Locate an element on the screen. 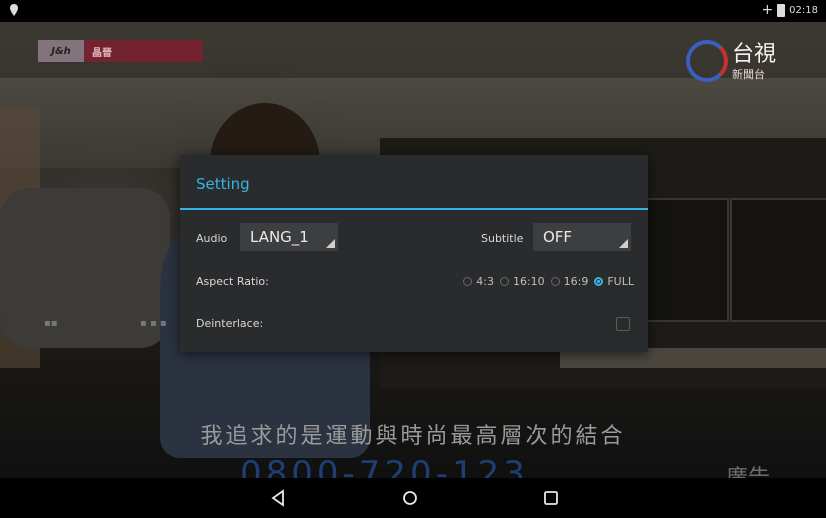  recents-square-icon is located at coordinates (551, 498).